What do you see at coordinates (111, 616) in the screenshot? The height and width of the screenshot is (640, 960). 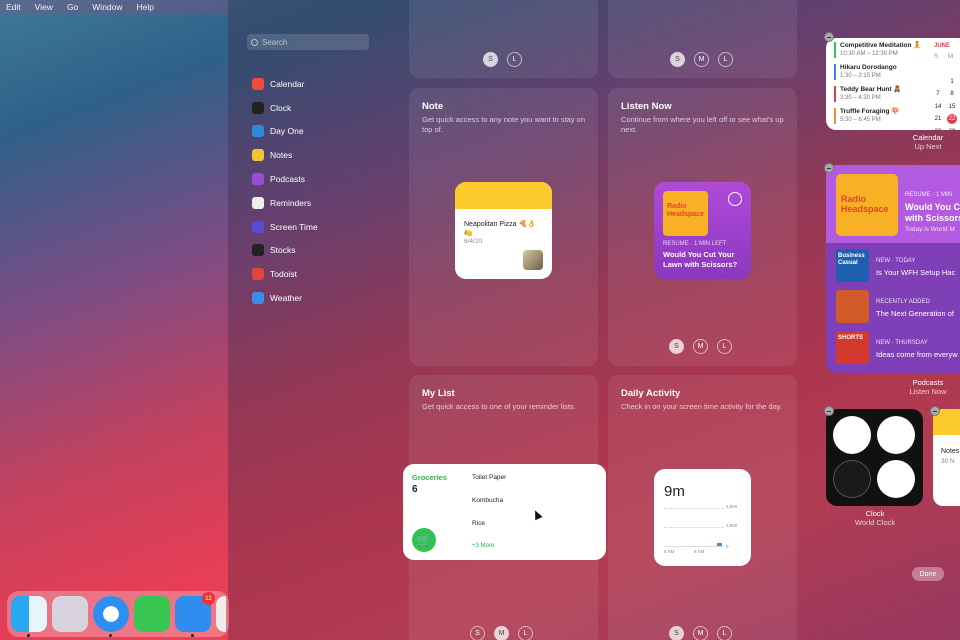 I see `safari-icon` at bounding box center [111, 616].